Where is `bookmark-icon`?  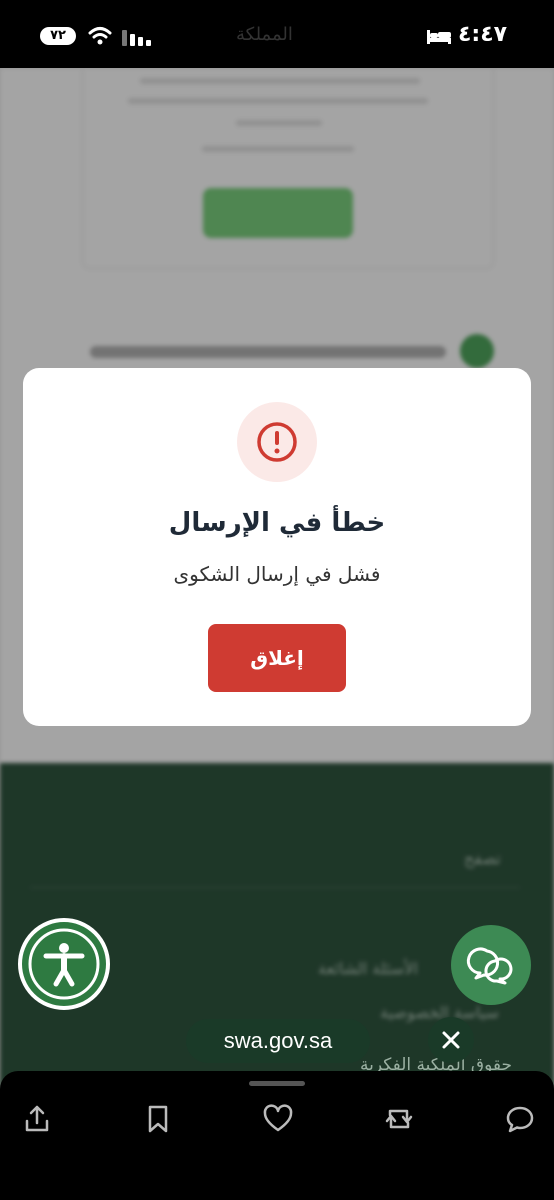
bookmark-icon is located at coordinates (158, 1119).